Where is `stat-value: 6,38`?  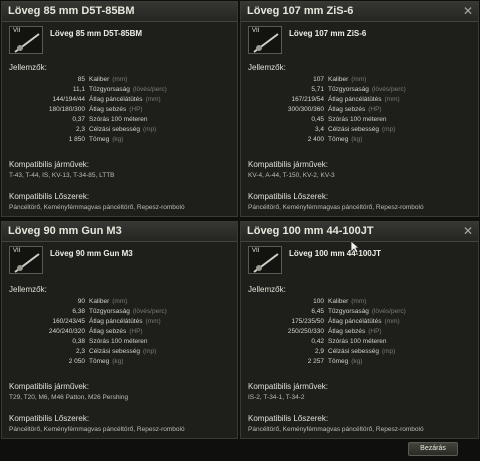 stat-value: 6,38 is located at coordinates (78, 311).